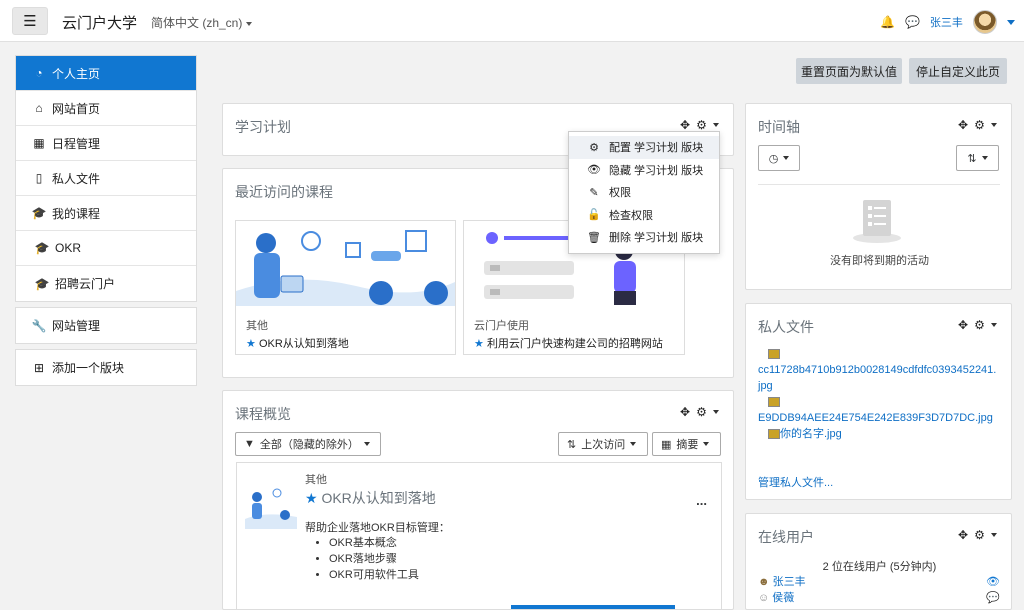 This screenshot has height=610, width=1024. I want to click on message-icon: 💬, so click(993, 598).